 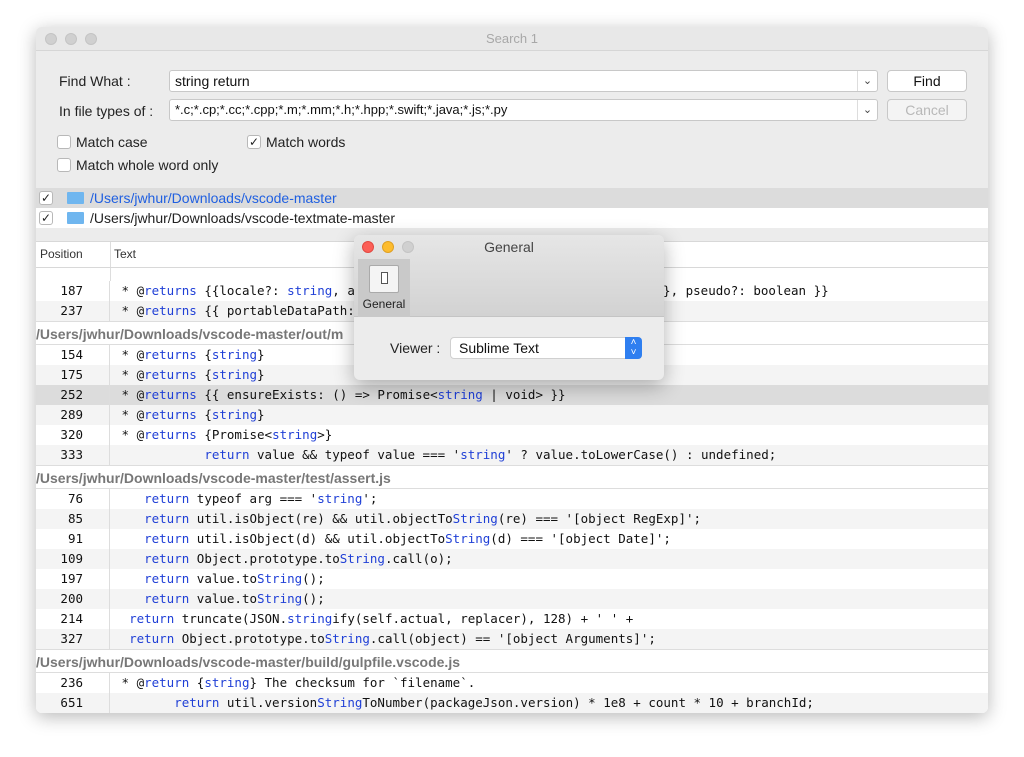 I want to click on code-segment: value && typeof value === ', so click(x=355, y=454).